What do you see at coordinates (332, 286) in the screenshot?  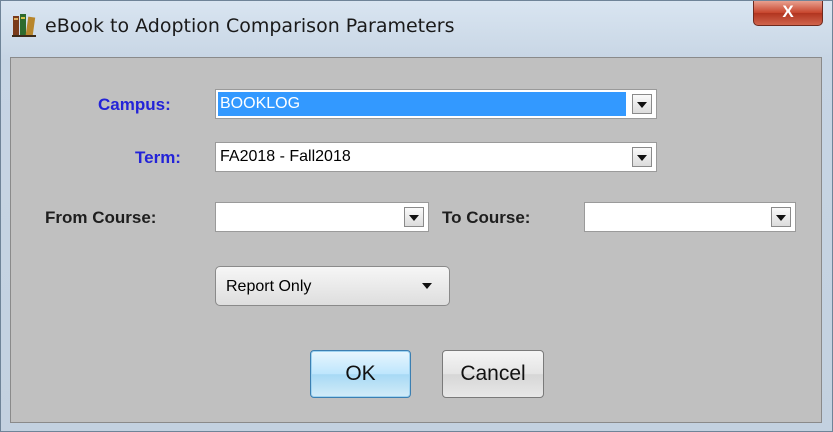 I see `report-mode-select: Report Only` at bounding box center [332, 286].